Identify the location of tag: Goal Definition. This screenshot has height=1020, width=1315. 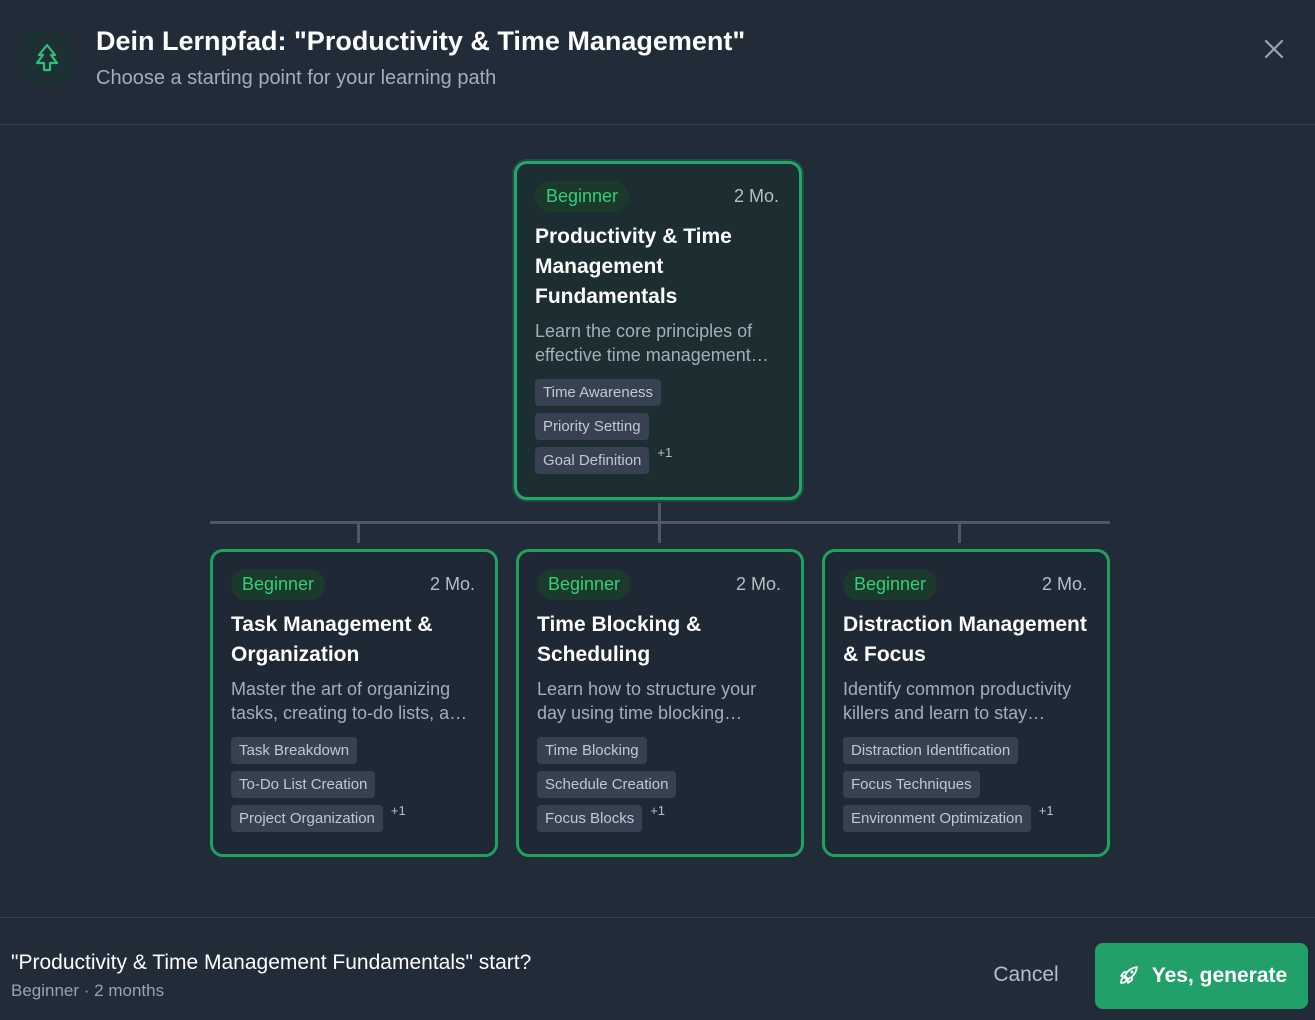
(592, 460).